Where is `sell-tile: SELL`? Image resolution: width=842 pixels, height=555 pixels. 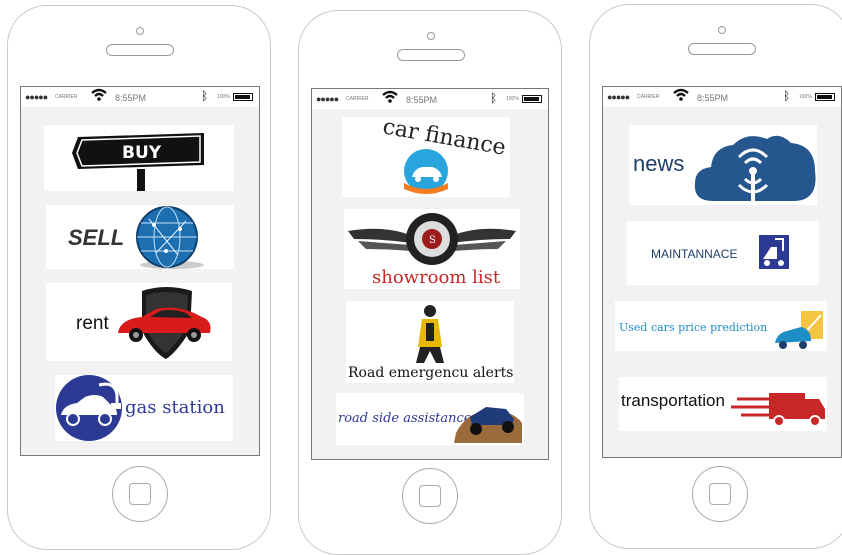
sell-tile: SELL is located at coordinates (140, 237).